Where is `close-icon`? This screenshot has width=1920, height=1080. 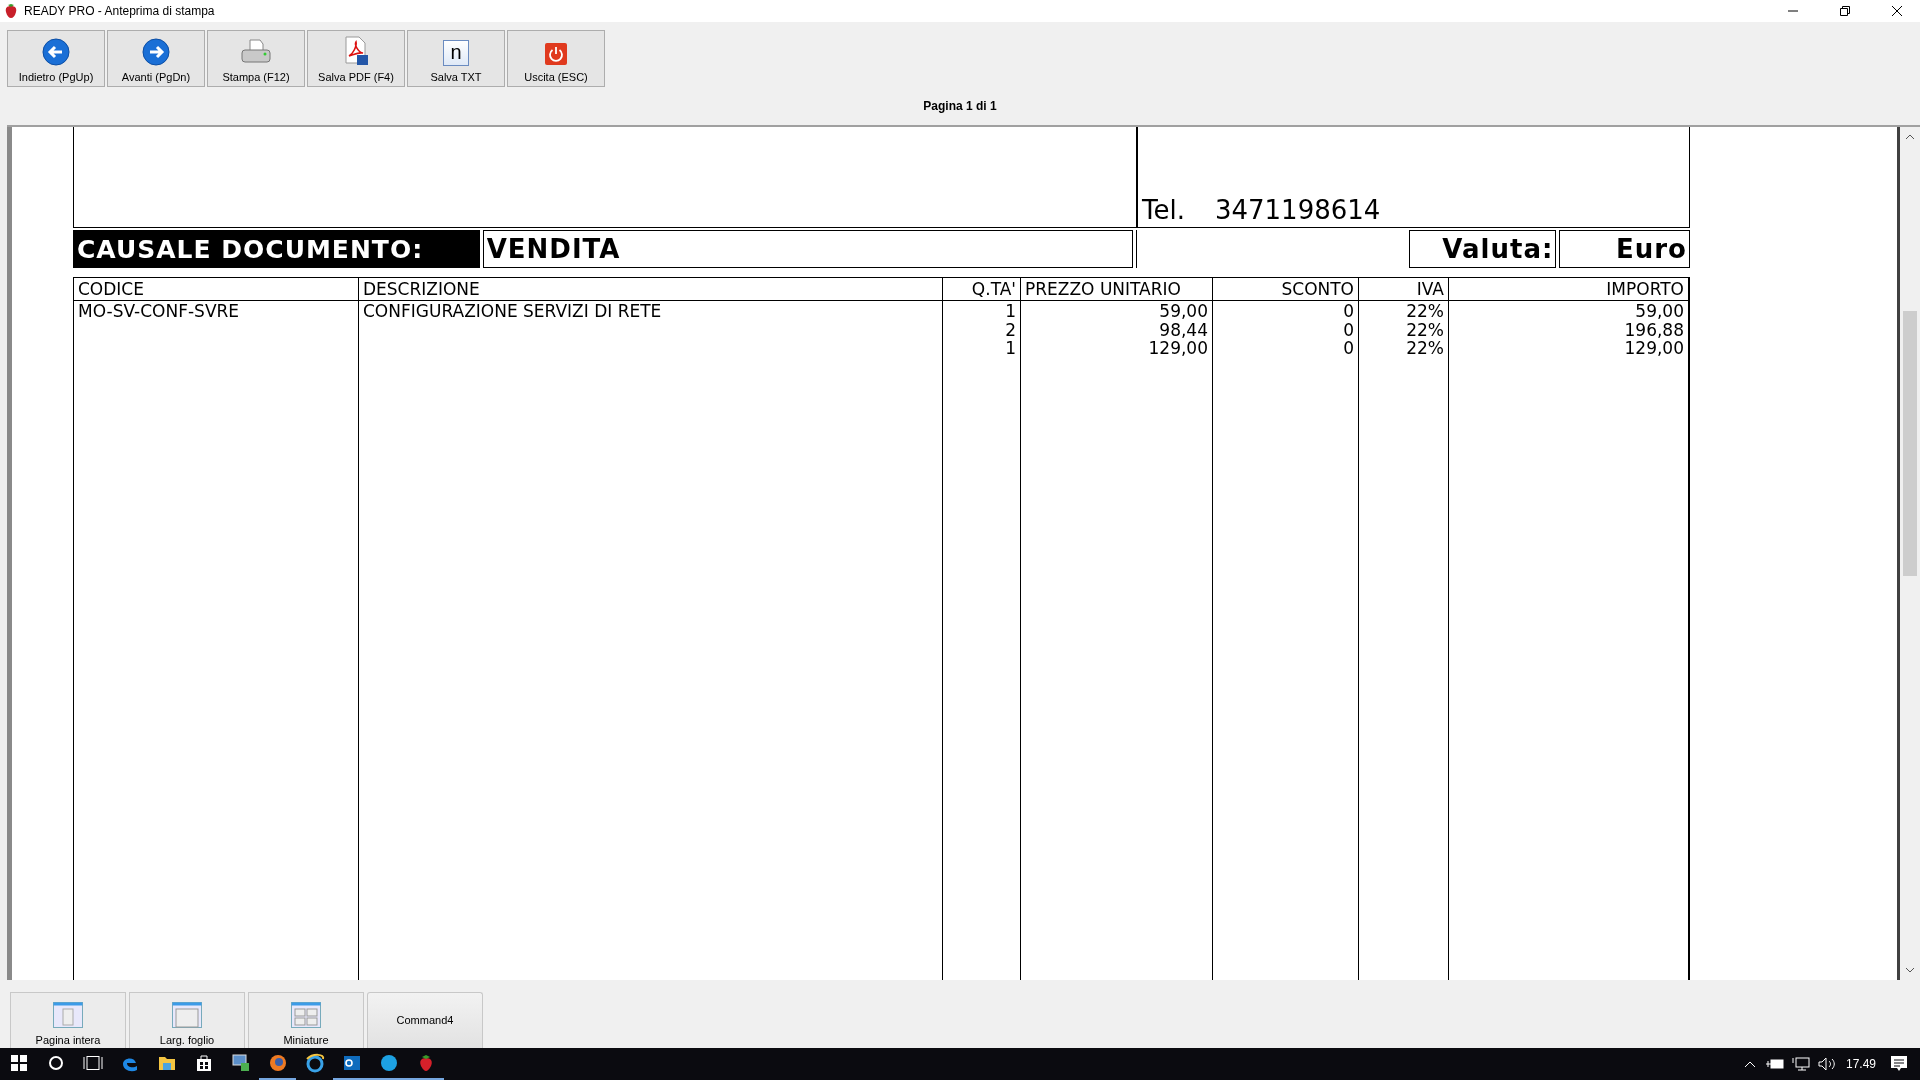 close-icon is located at coordinates (1897, 11).